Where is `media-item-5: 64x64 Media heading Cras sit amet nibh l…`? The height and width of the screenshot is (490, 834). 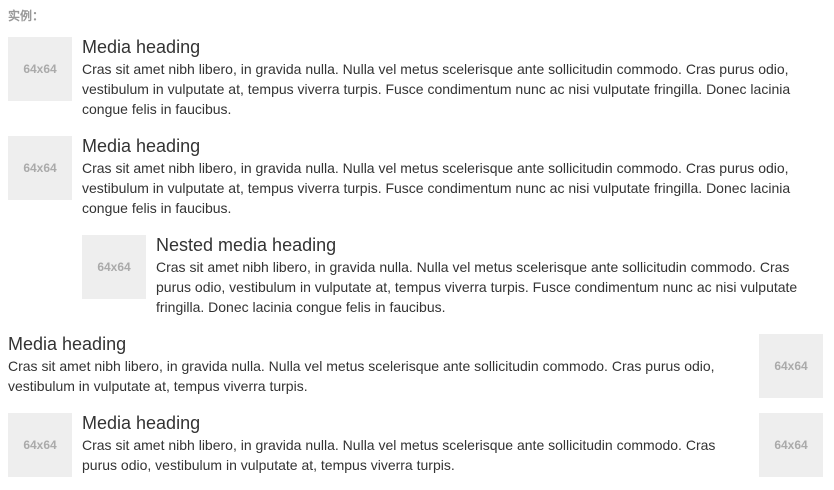 media-item-5: 64x64 Media heading Cras sit amet nibh l… is located at coordinates (415, 445).